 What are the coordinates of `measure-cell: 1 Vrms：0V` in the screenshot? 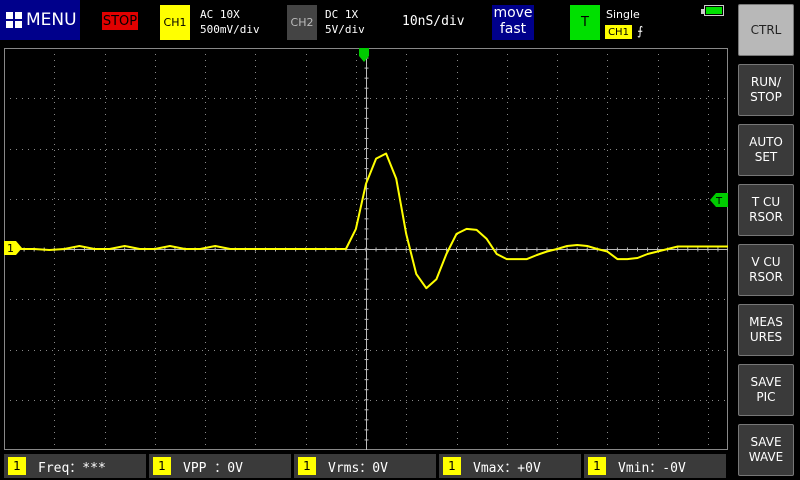 It's located at (365, 466).